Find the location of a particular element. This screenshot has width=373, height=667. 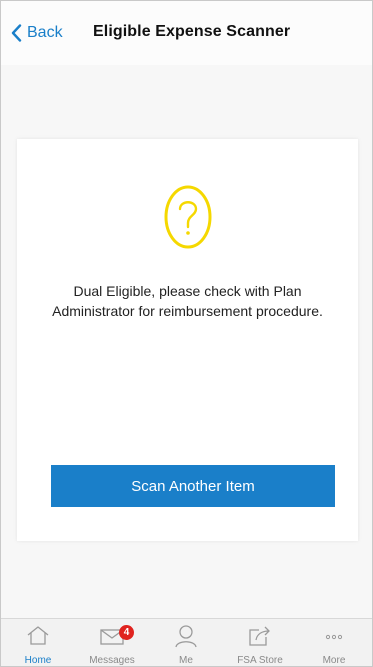

scan-another-item-button: Scan Another Item is located at coordinates (193, 486).